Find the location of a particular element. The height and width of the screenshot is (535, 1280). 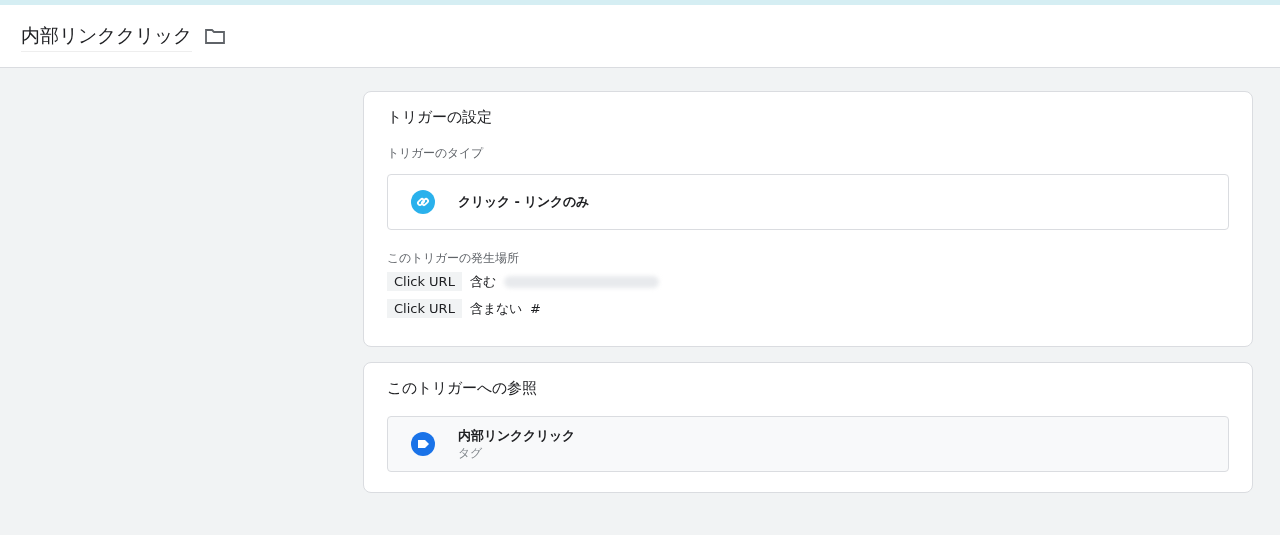

condition-operator: 含む is located at coordinates (482, 281).